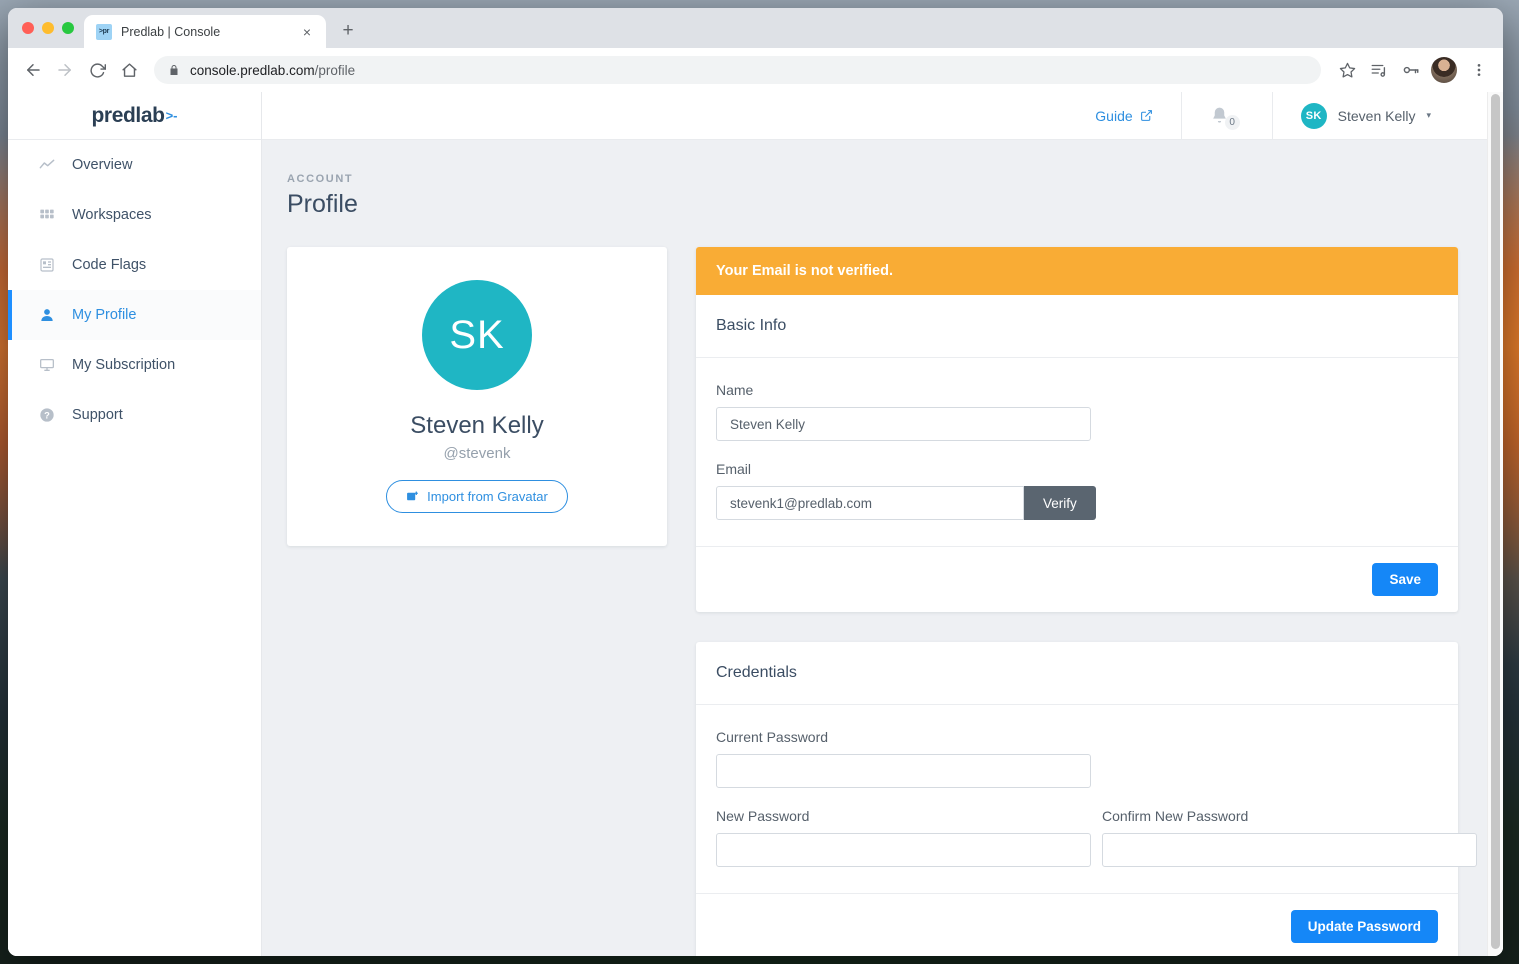 The image size is (1519, 964). Describe the element at coordinates (1077, 326) in the screenshot. I see `basic-info-heading: Basic Info` at that location.